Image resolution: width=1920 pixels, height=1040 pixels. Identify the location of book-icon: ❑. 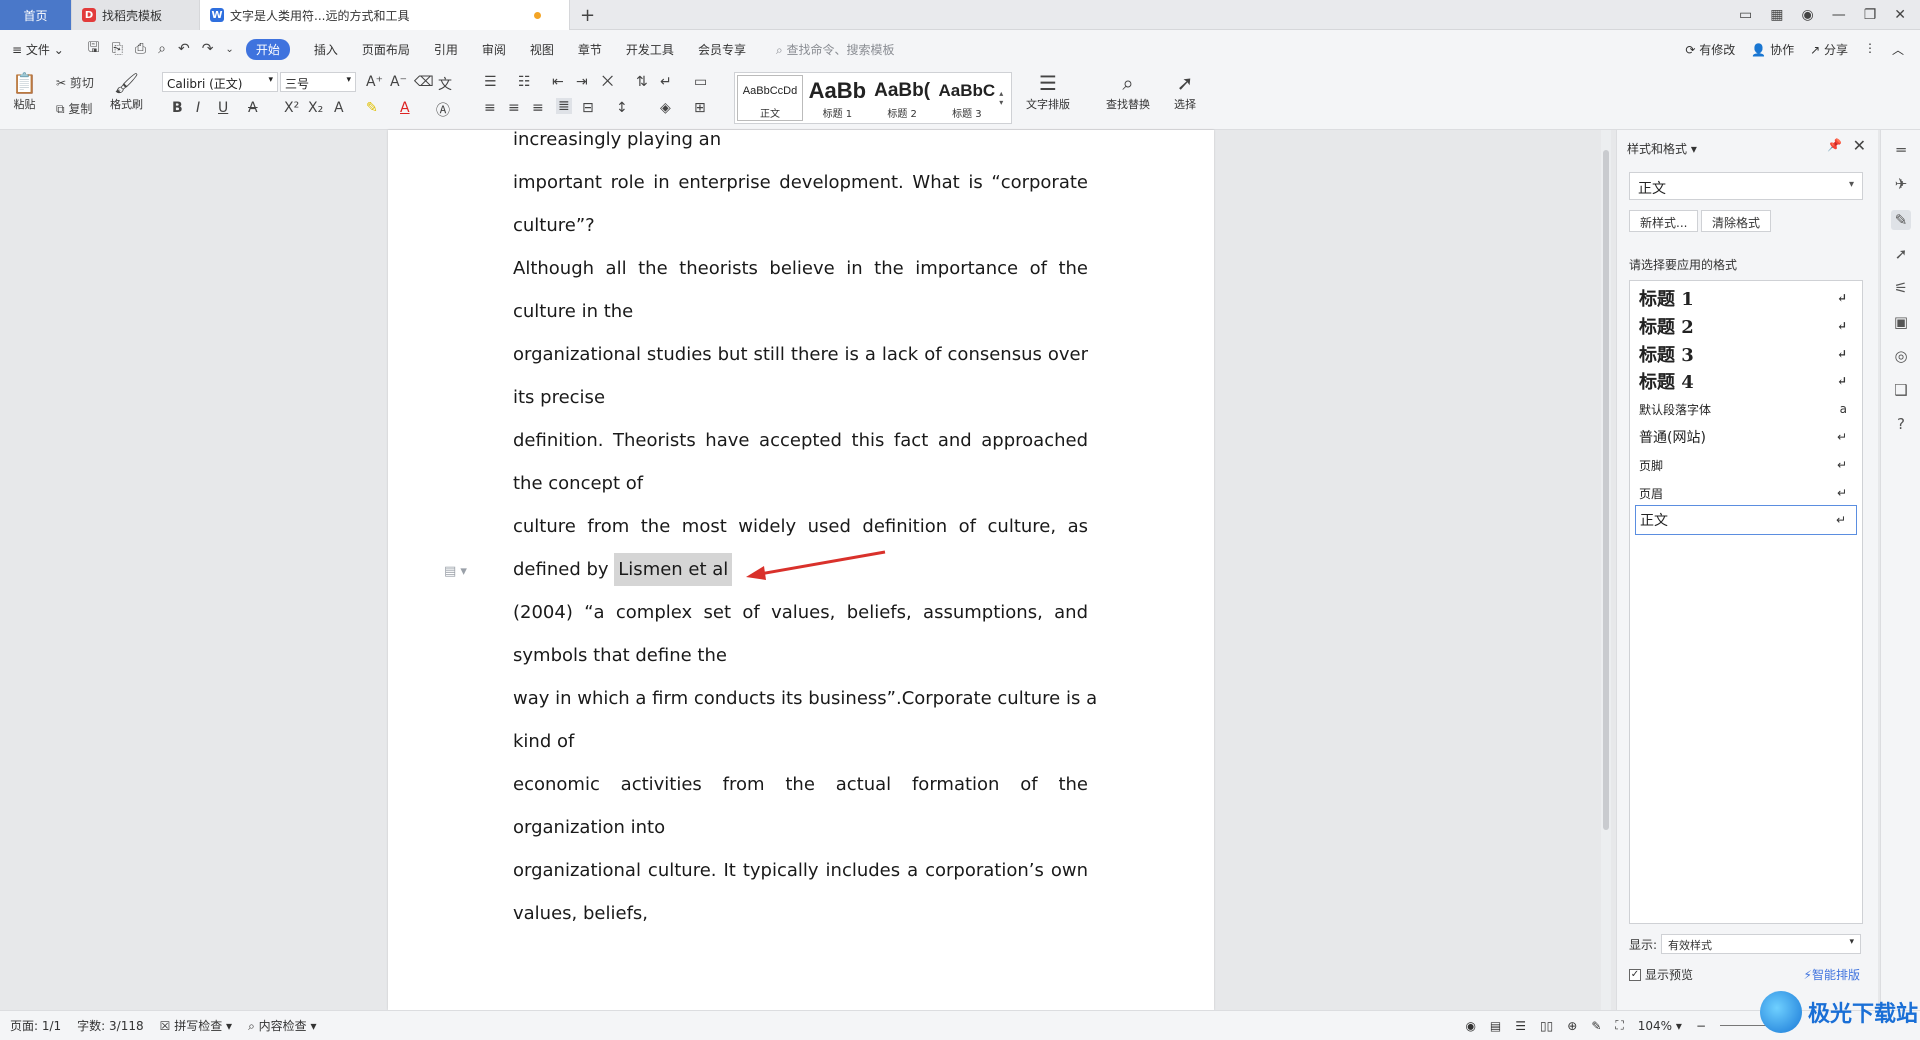
(1901, 390).